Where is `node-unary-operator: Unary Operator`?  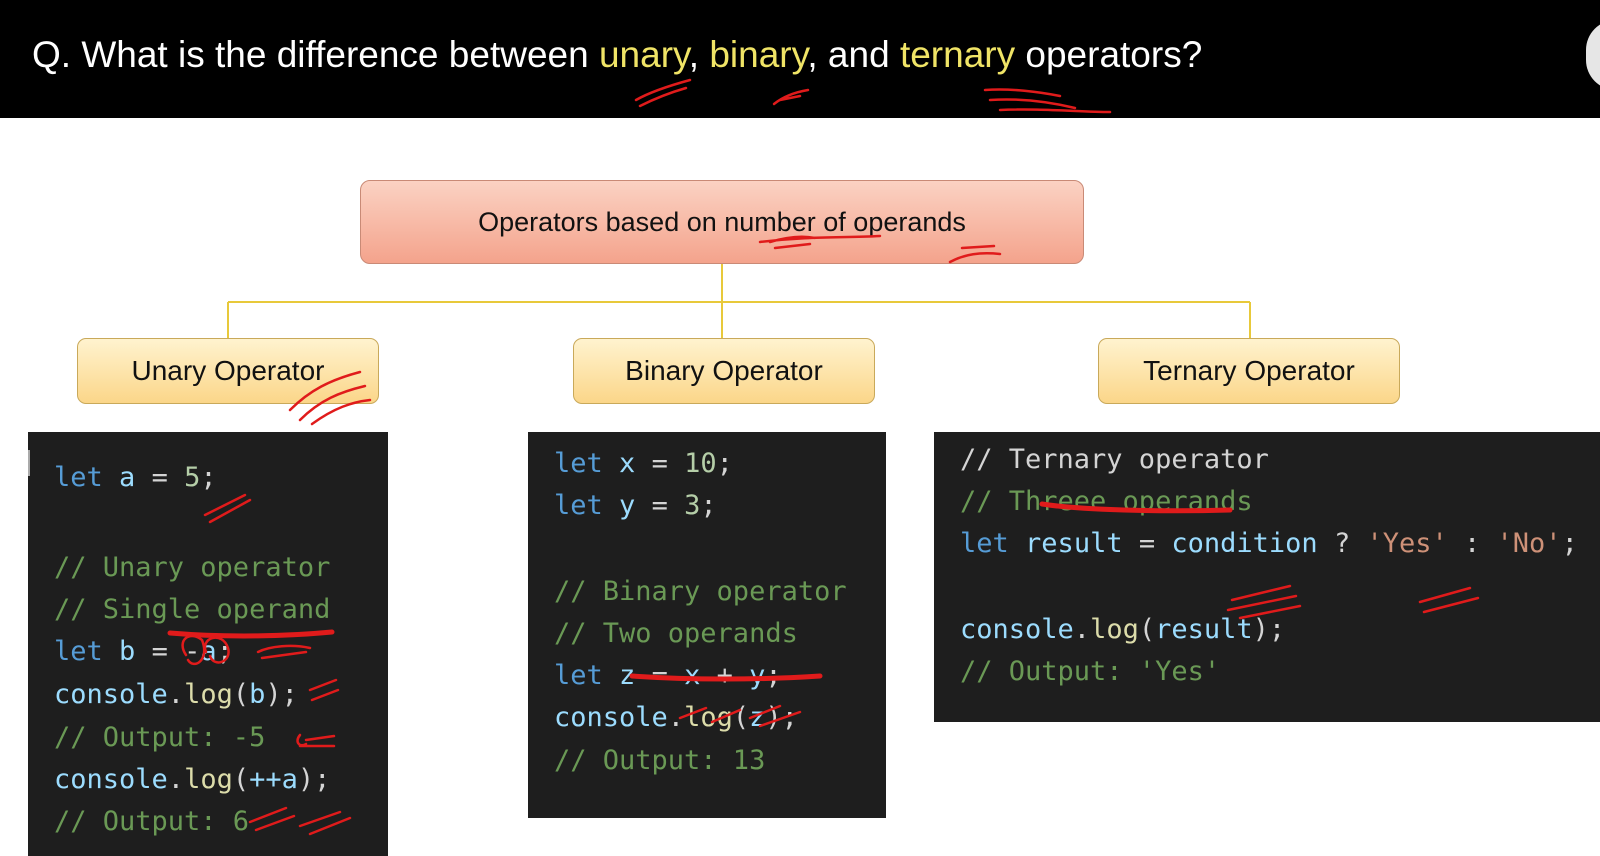
node-unary-operator: Unary Operator is located at coordinates (228, 371).